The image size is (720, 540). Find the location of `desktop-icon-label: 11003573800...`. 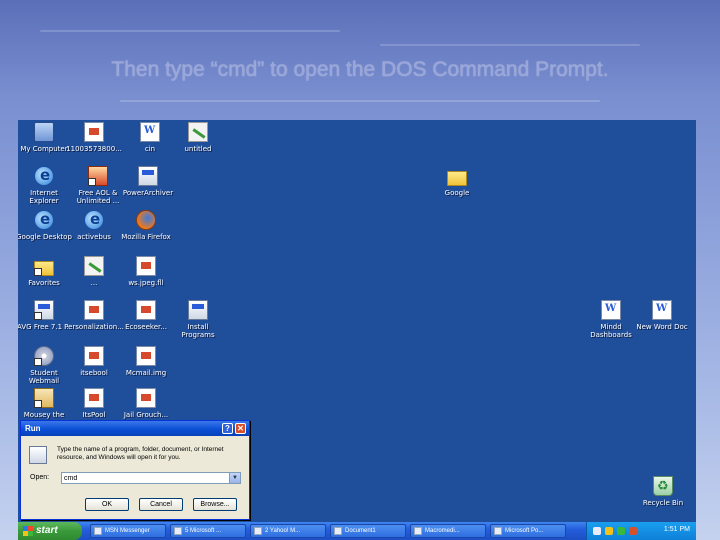

desktop-icon-label: 11003573800... is located at coordinates (94, 149).